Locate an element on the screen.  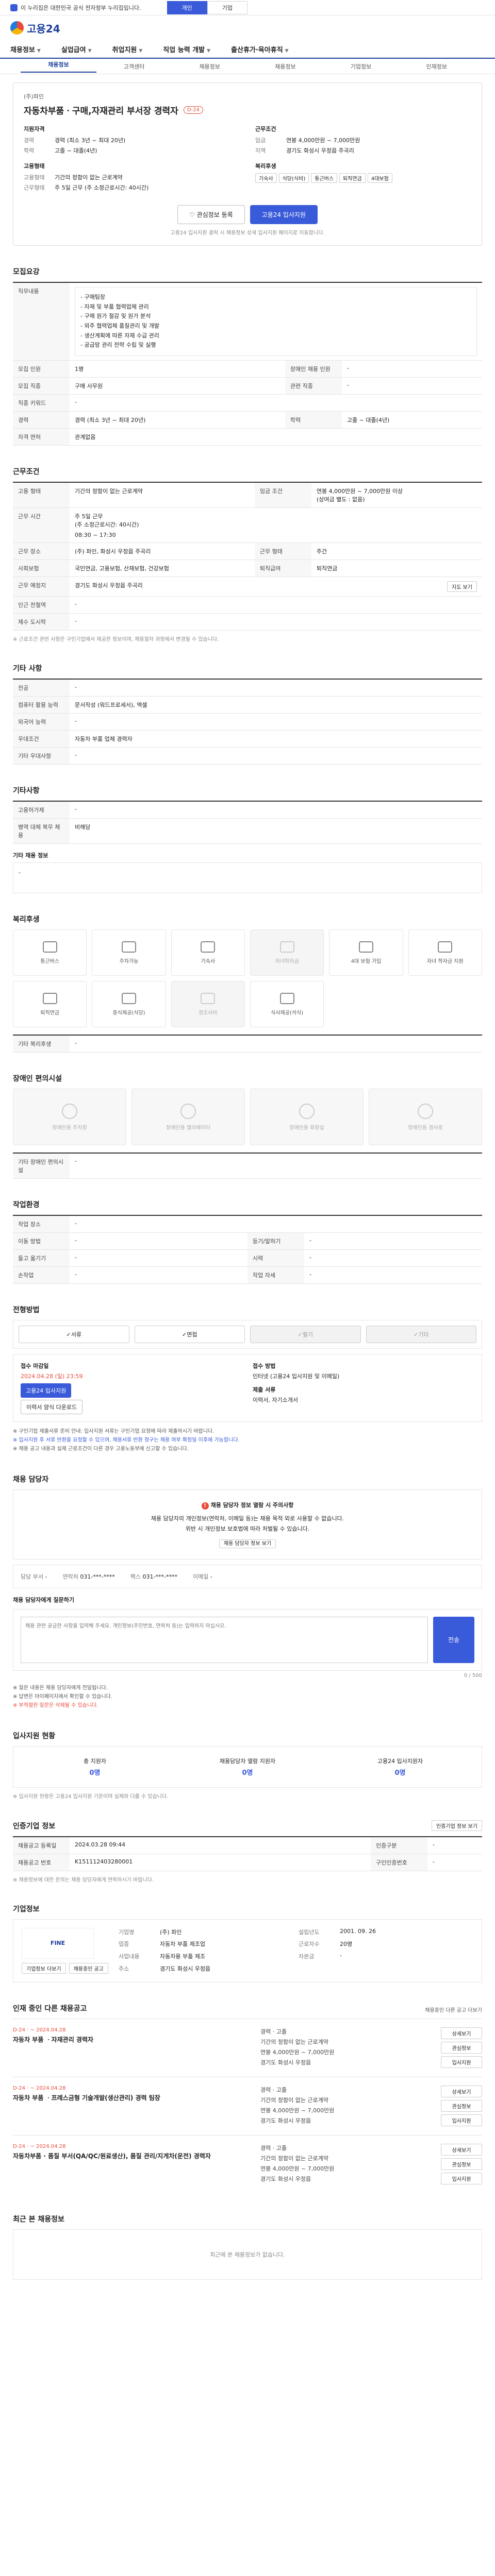
table-header: 제수 도시락 is located at coordinates (41, 622).